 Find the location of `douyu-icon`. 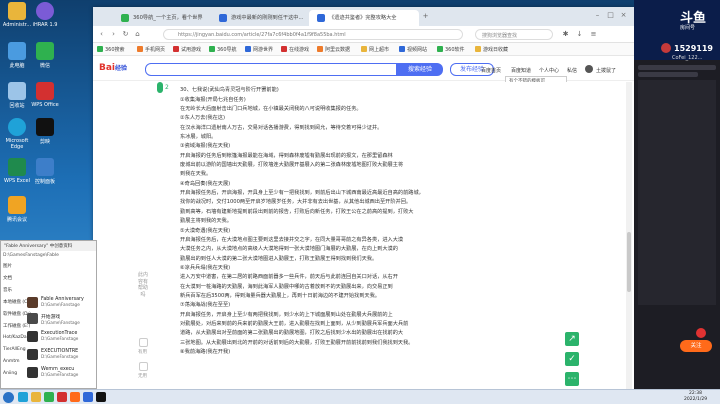

douyu-icon is located at coordinates (75, 397).